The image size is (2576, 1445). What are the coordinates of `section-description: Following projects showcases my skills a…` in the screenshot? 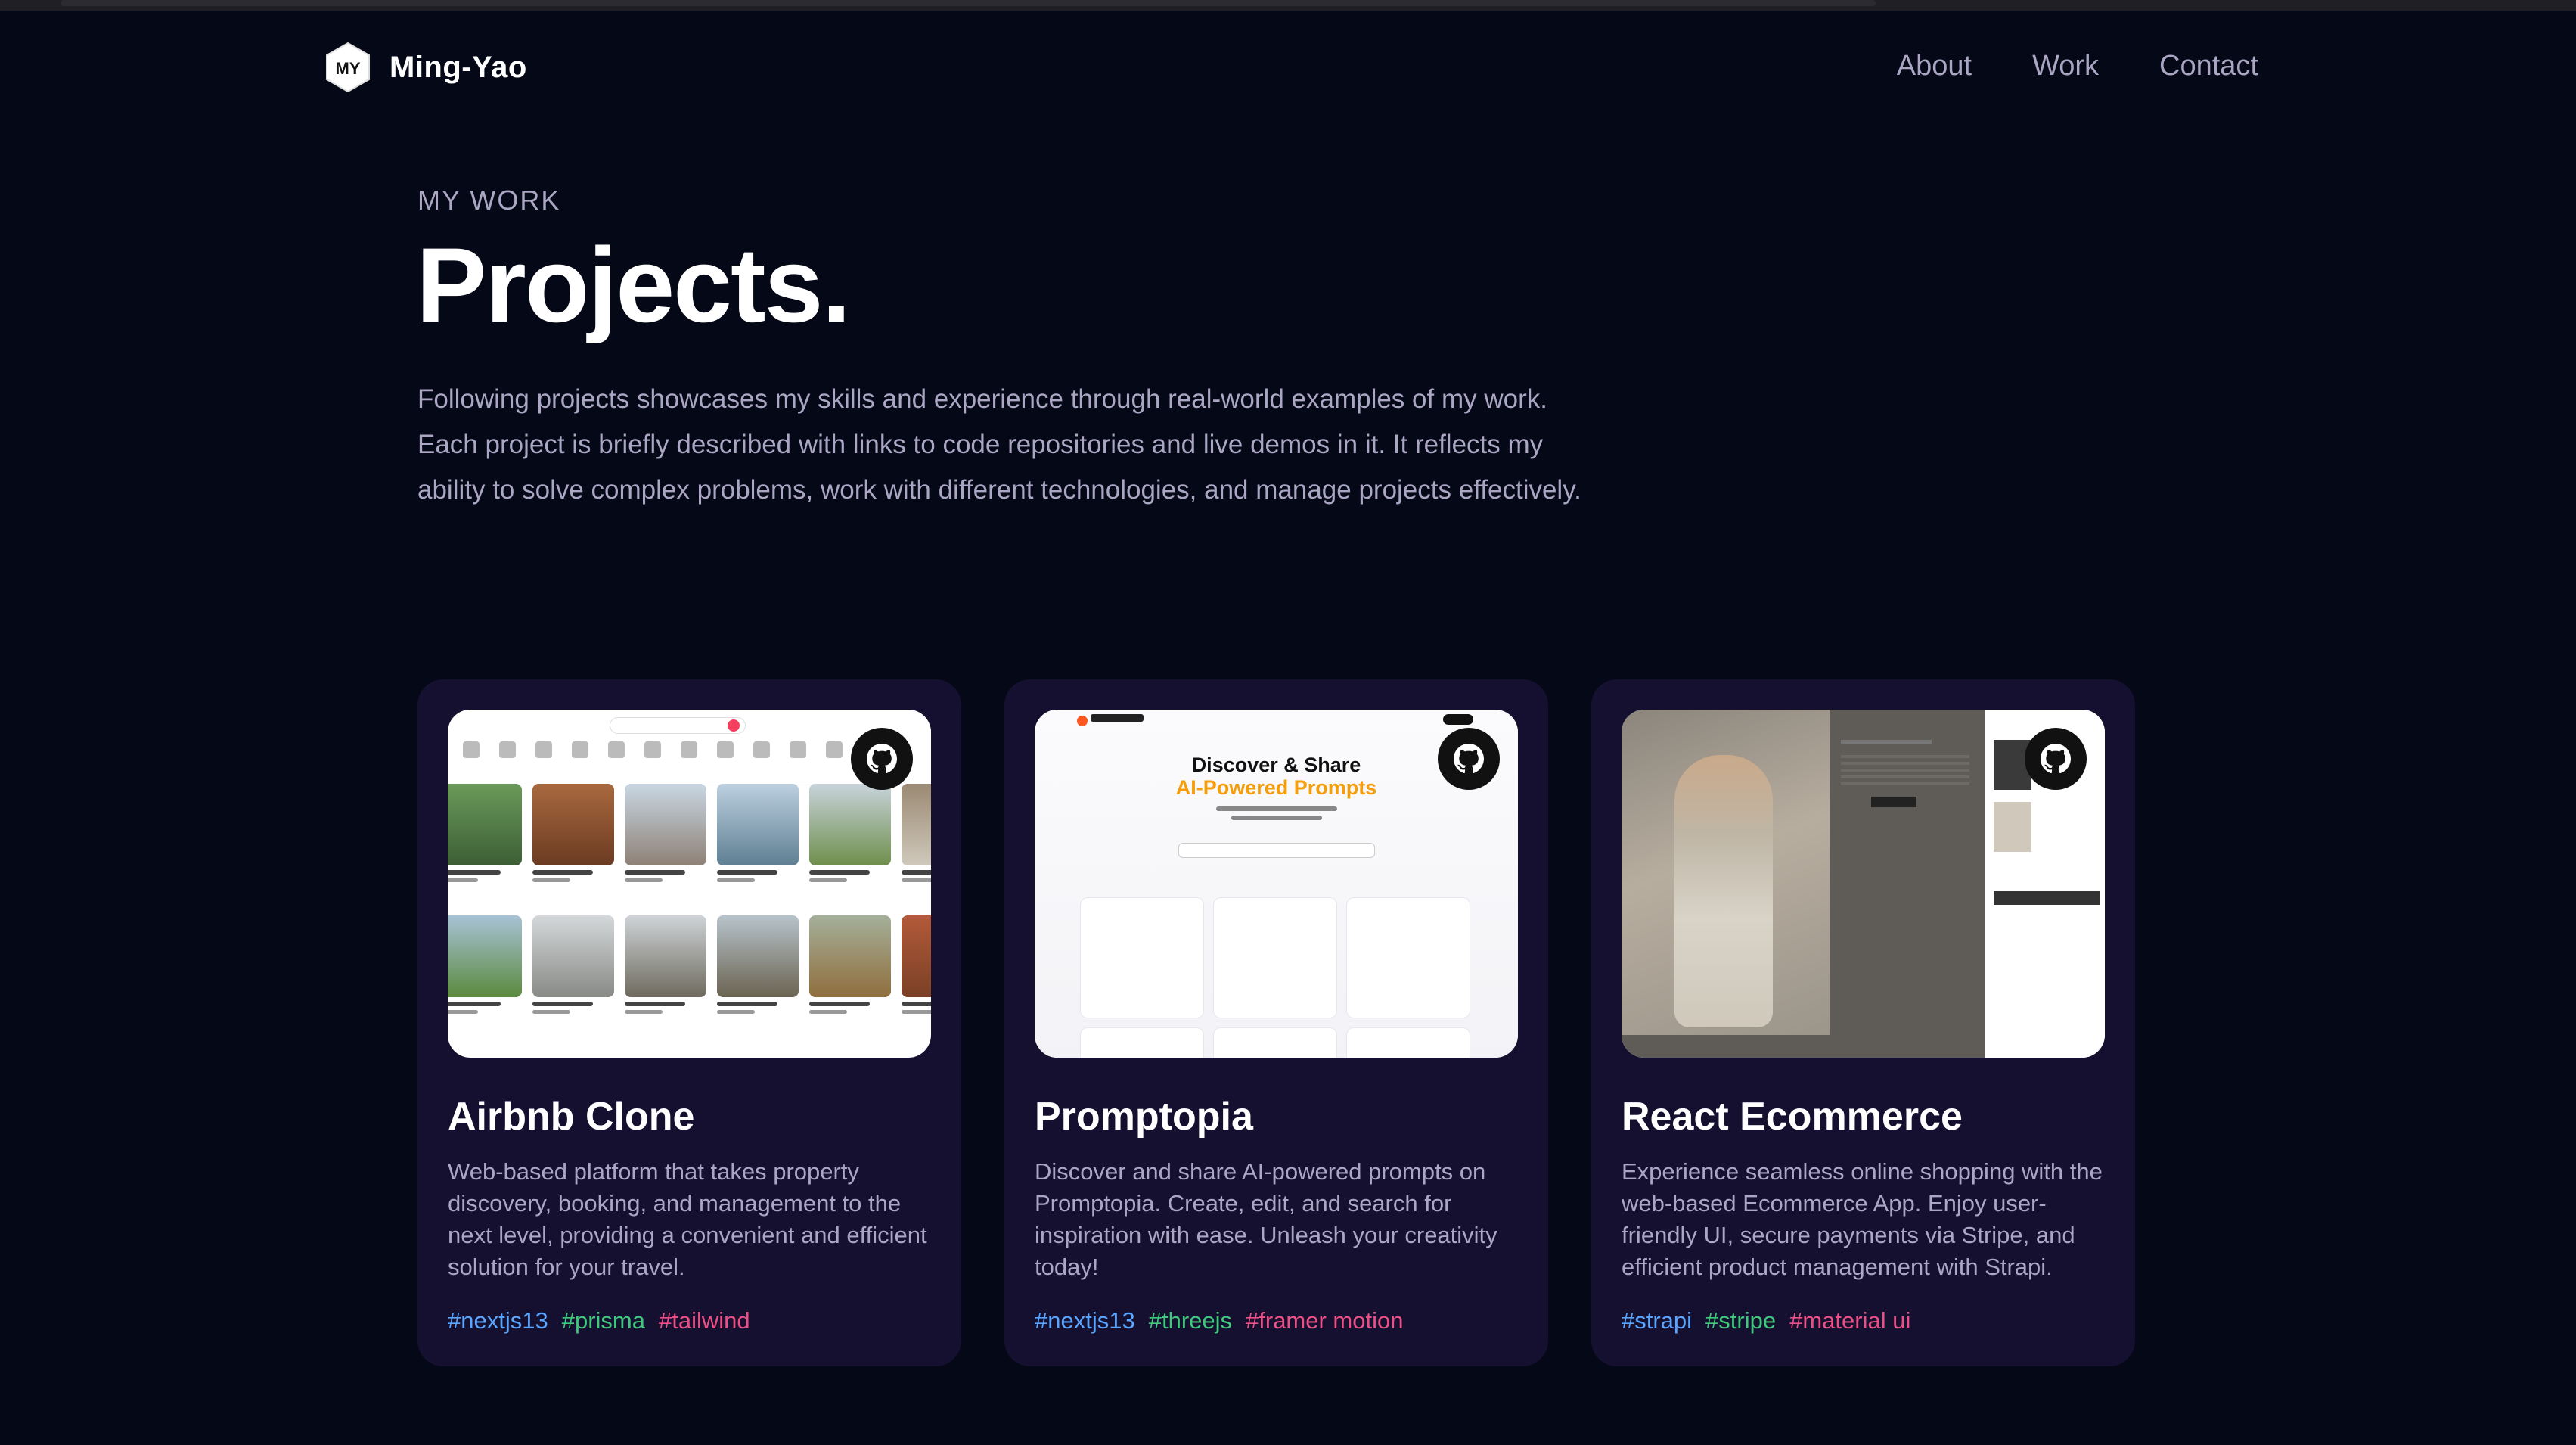 It's located at (999, 444).